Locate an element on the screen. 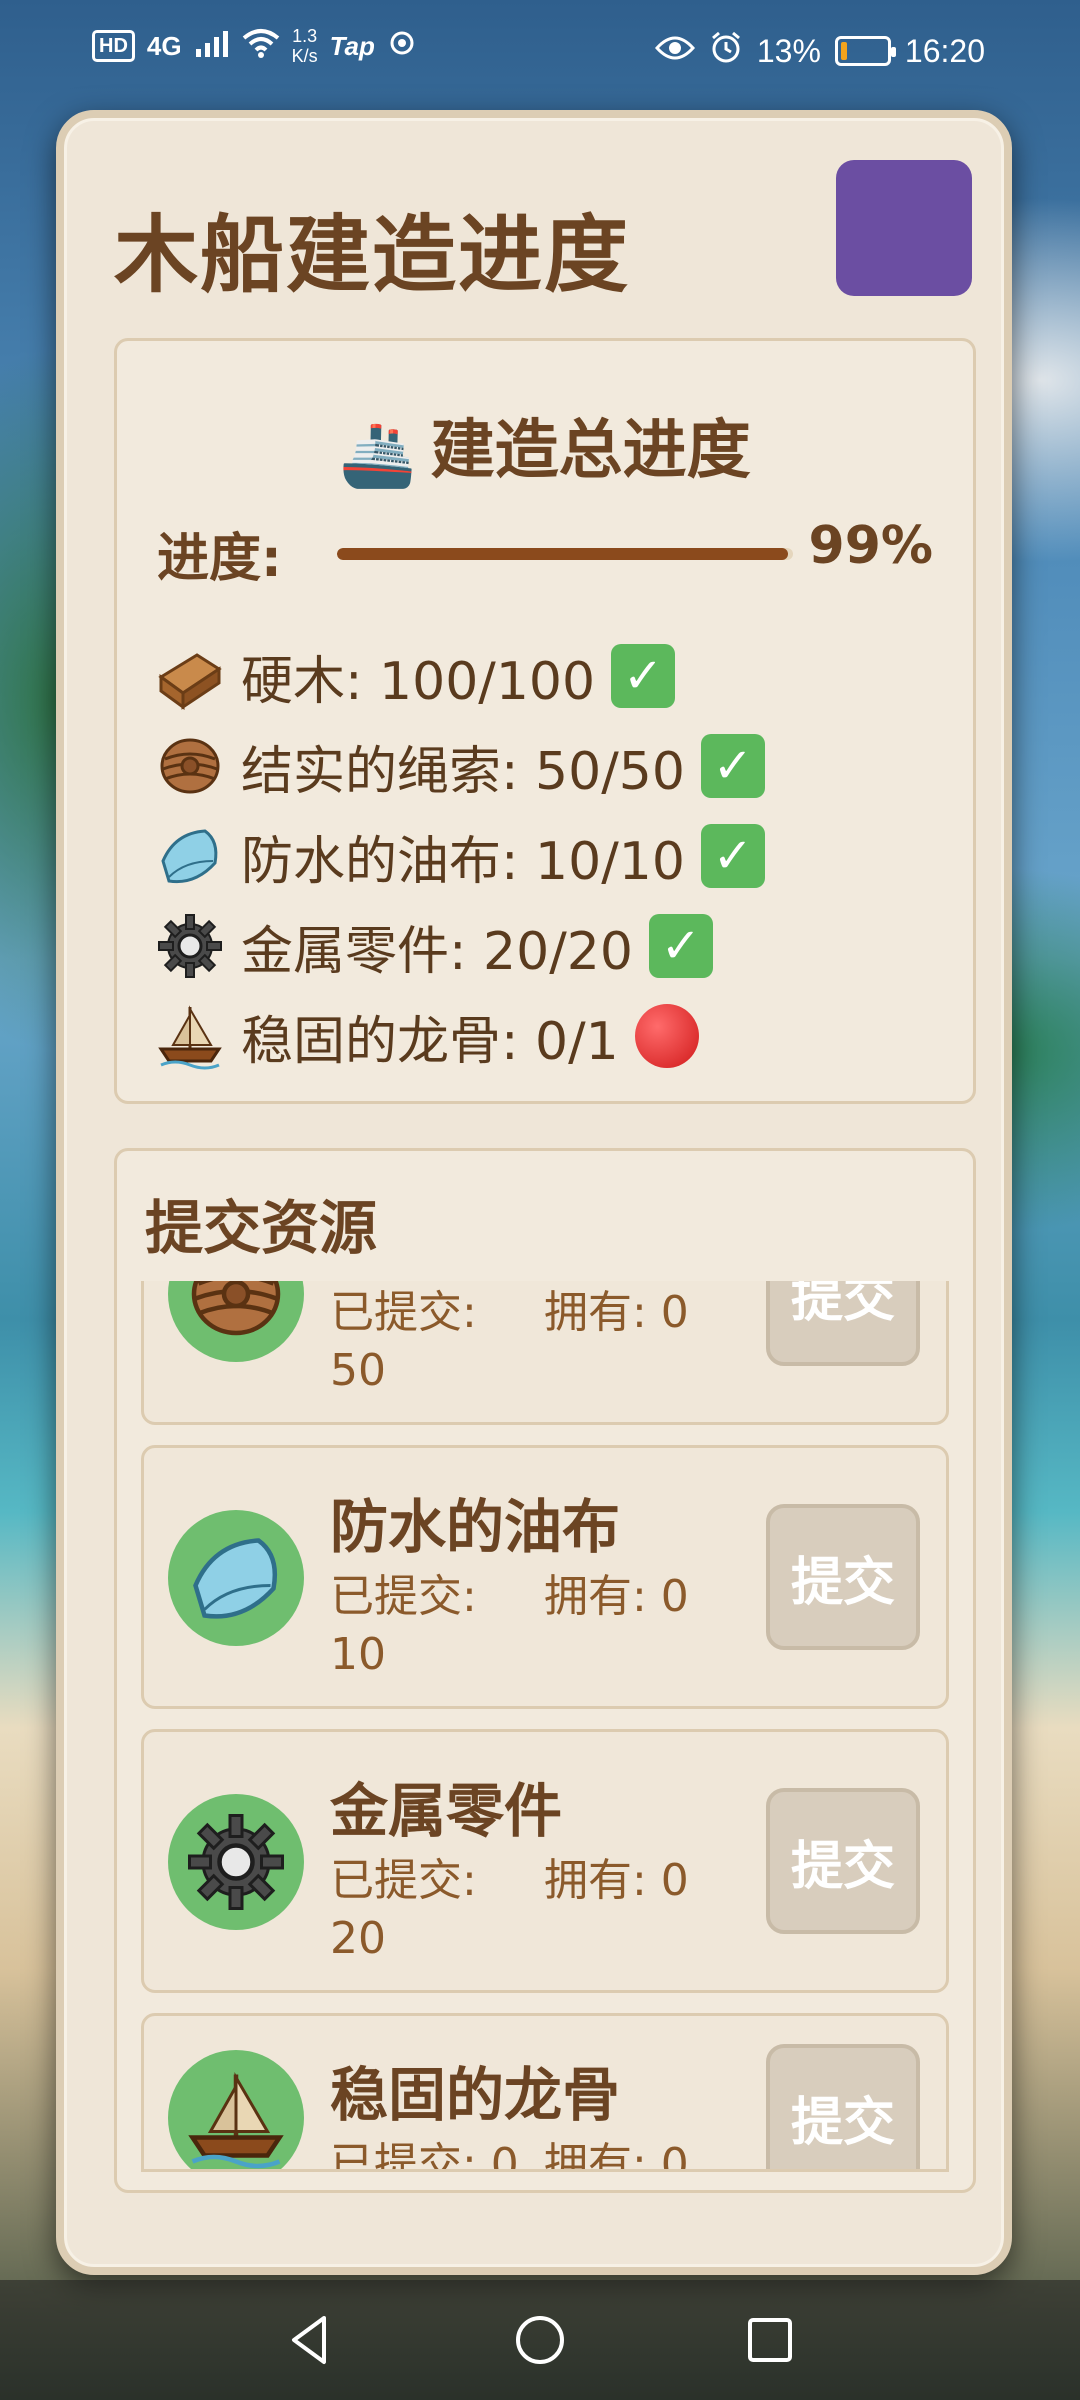 This screenshot has height=2400, width=1080. requirement-item: 稳固的龙骨: 0/1 is located at coordinates (460, 1036).